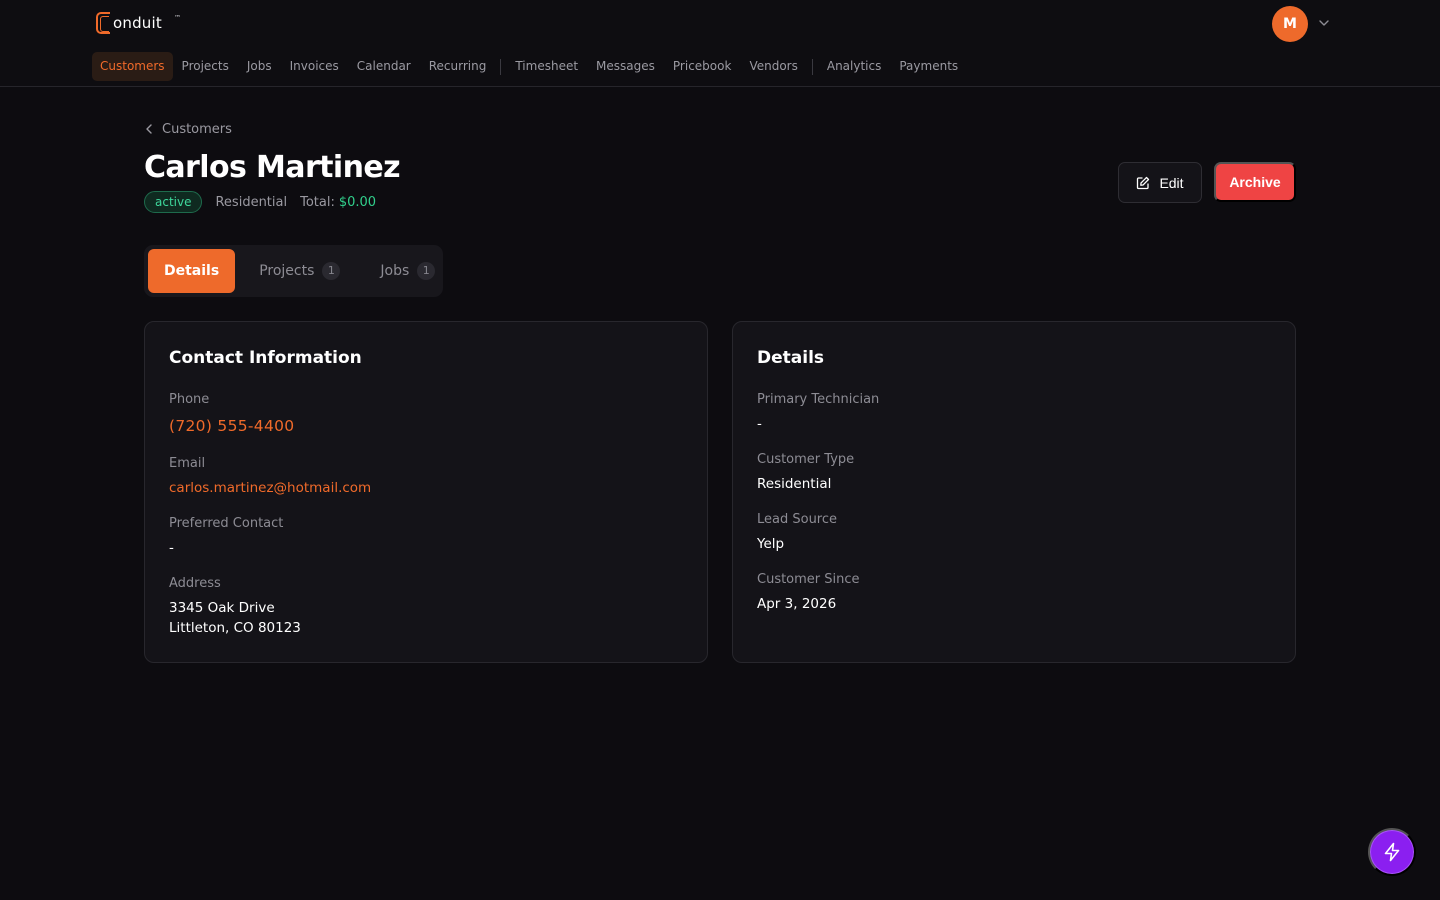  What do you see at coordinates (103, 23) in the screenshot?
I see `logo-mark-icon` at bounding box center [103, 23].